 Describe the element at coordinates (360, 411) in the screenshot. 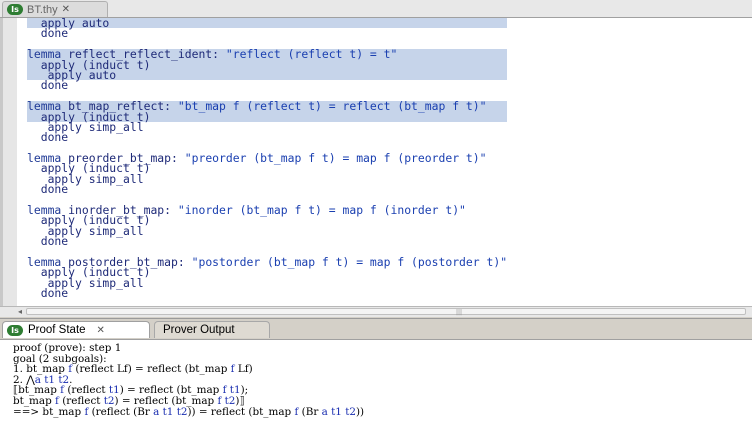

I see `proof-text: ))` at that location.